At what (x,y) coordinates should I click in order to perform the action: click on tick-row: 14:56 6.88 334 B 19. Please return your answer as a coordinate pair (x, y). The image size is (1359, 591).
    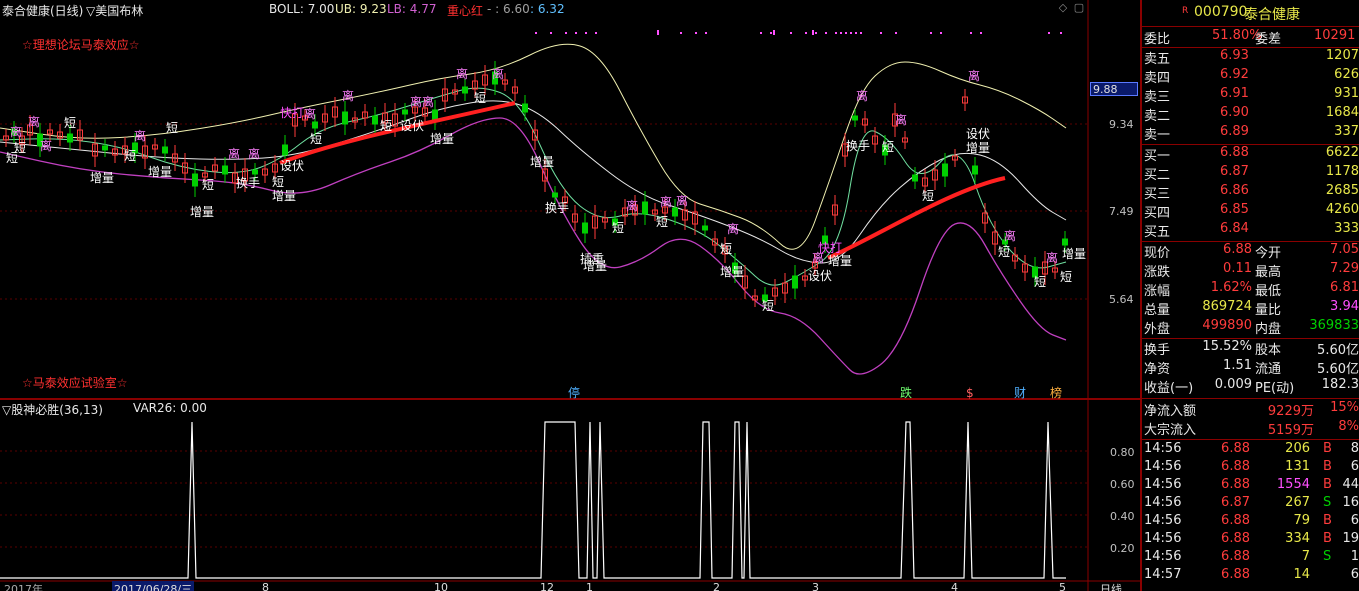
    Looking at the image, I should click on (1250, 540).